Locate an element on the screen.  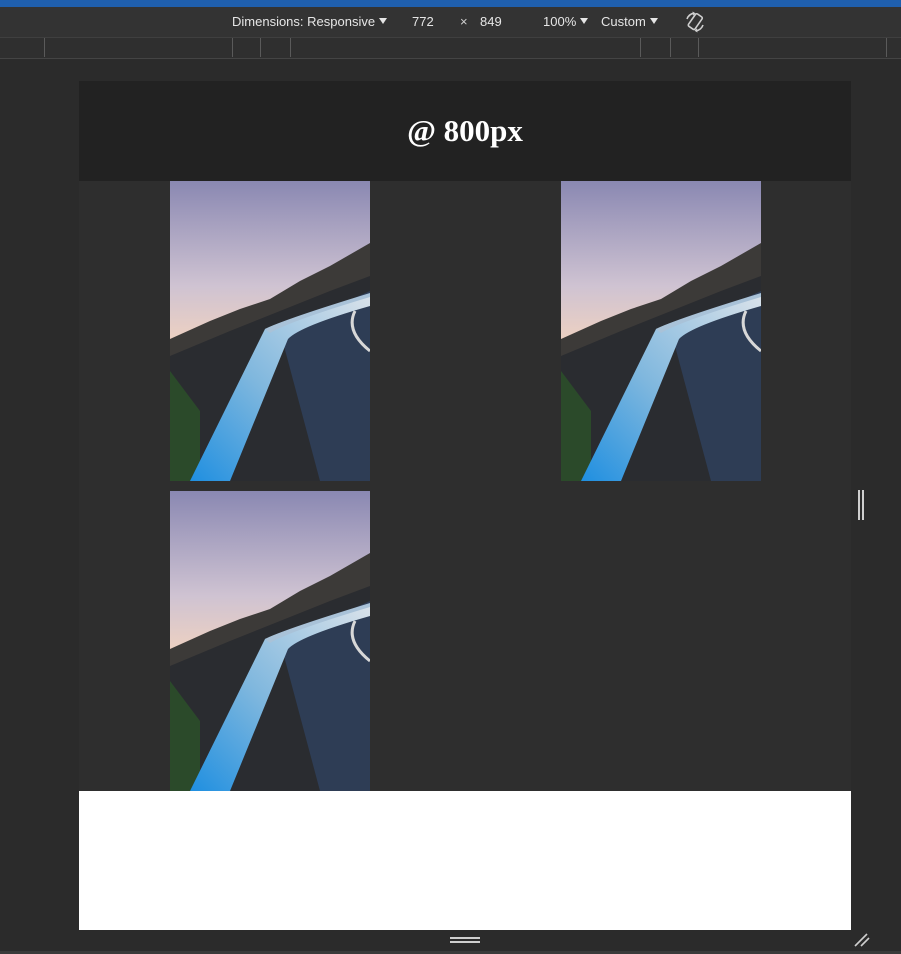
media-query-ruler is located at coordinates (450, 48).